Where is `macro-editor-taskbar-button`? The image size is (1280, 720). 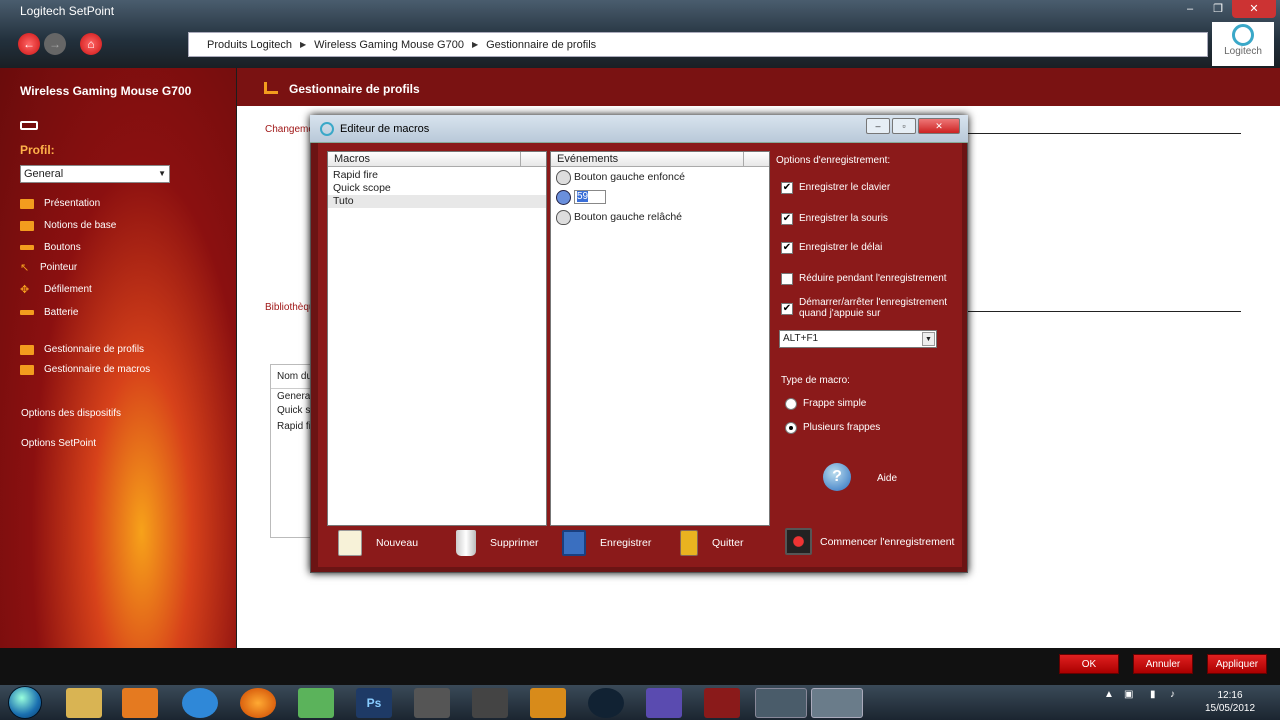
macro-editor-taskbar-button is located at coordinates (837, 703).